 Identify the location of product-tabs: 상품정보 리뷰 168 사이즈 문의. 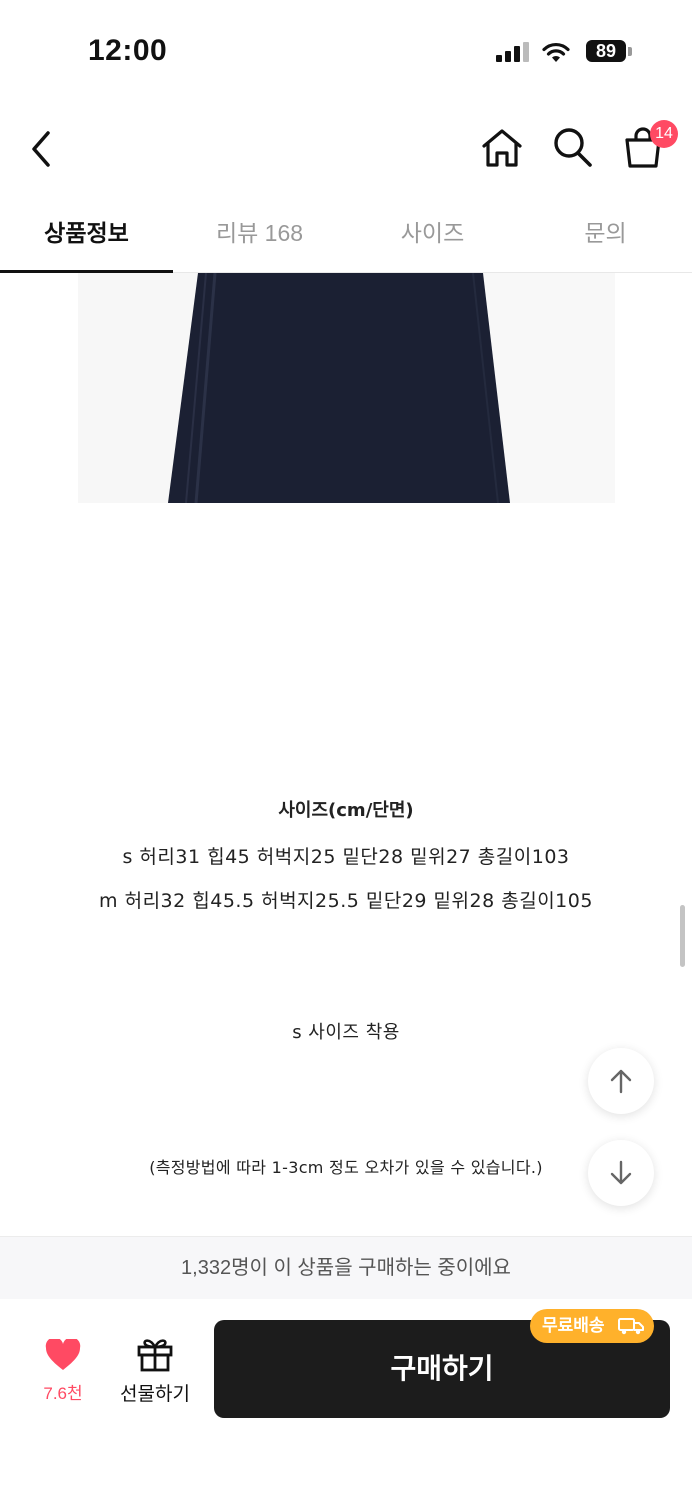
(346, 236).